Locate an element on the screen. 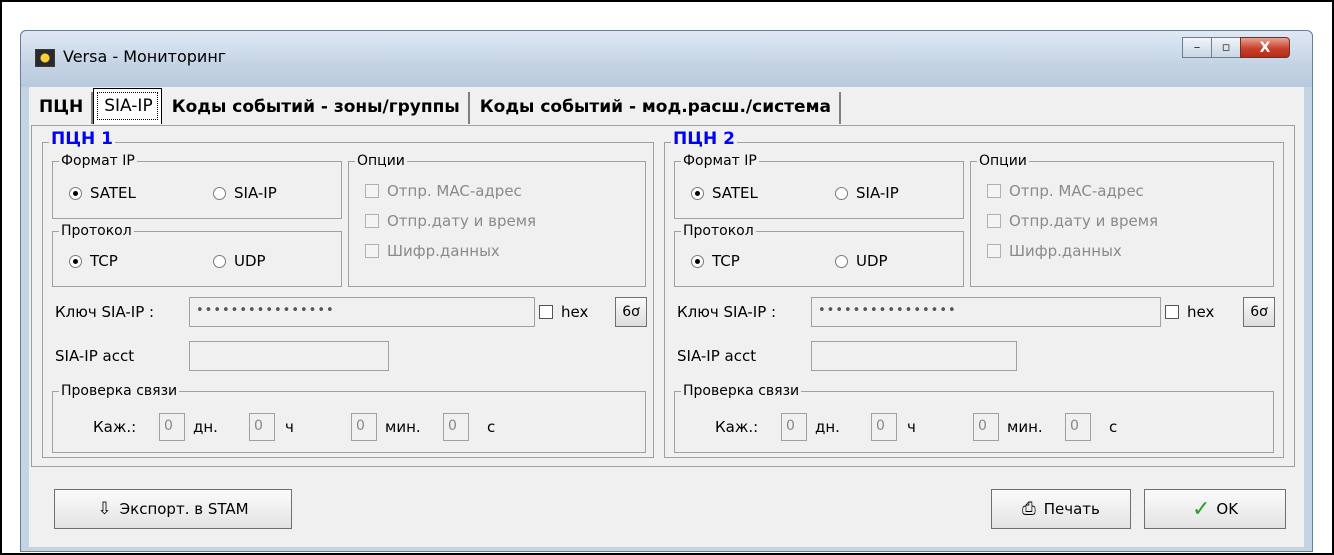  maximize-button: ▫ is located at coordinates (1226, 47).